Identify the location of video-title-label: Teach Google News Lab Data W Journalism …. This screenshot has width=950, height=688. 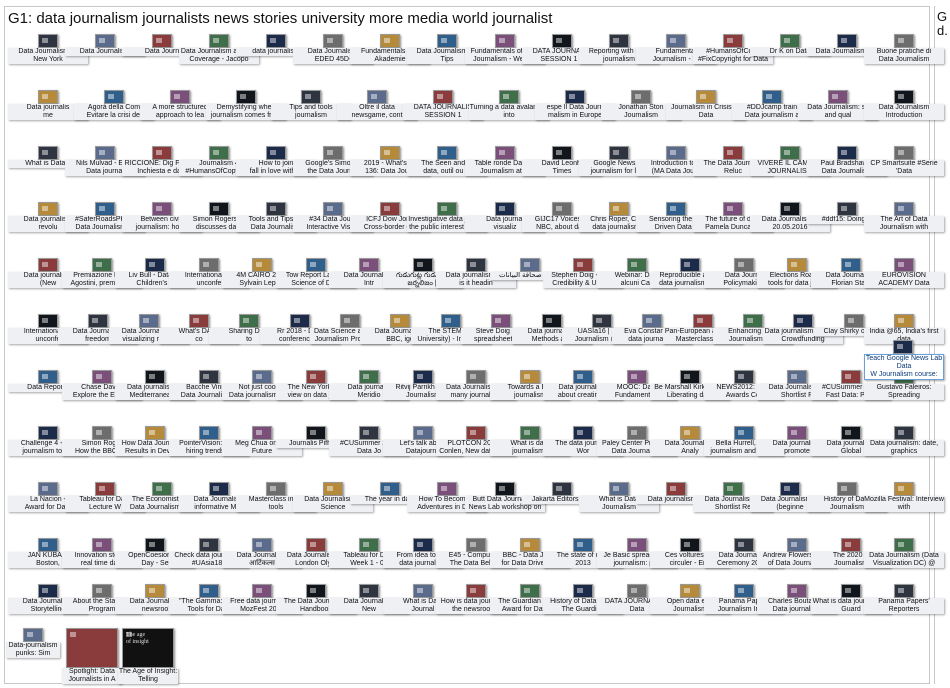
(904, 367).